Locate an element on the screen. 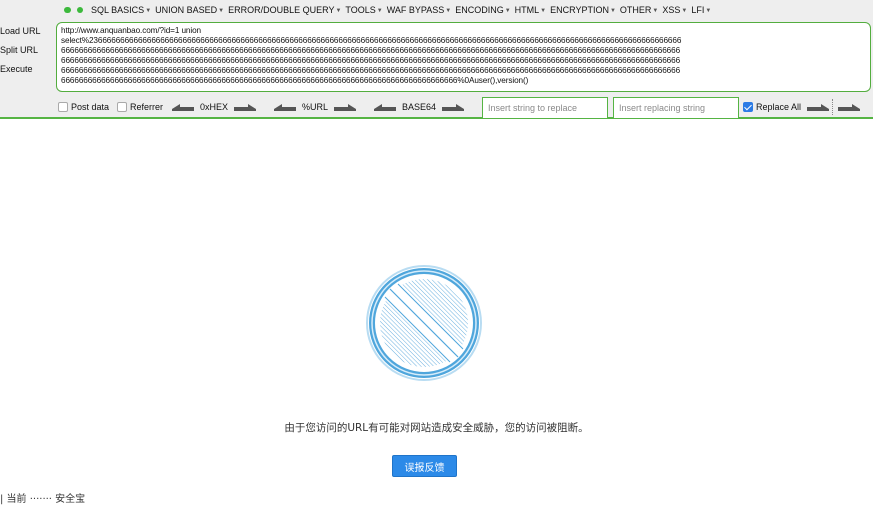 The width and height of the screenshot is (873, 505). replacing-string-input: Insert replacing string is located at coordinates (676, 108).